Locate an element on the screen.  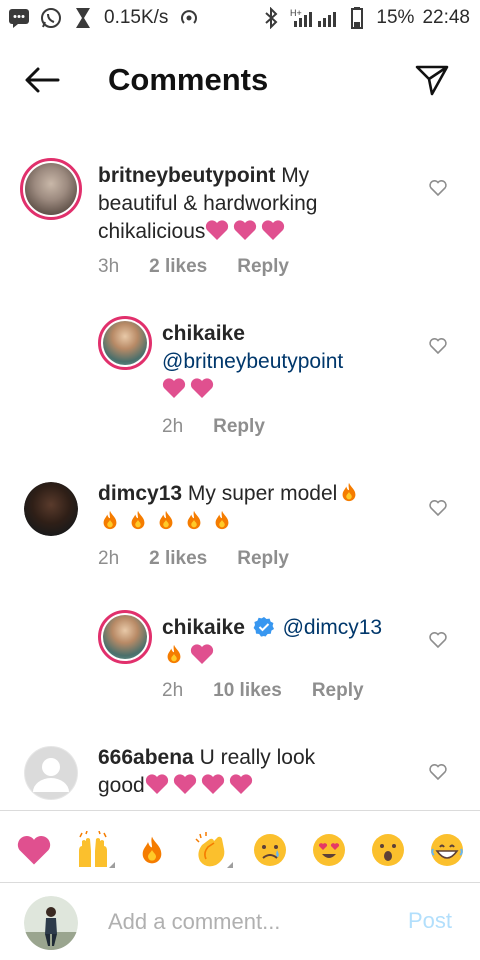
comment-text: chikaike @britneybeutypoint is located at coordinates (292, 362).